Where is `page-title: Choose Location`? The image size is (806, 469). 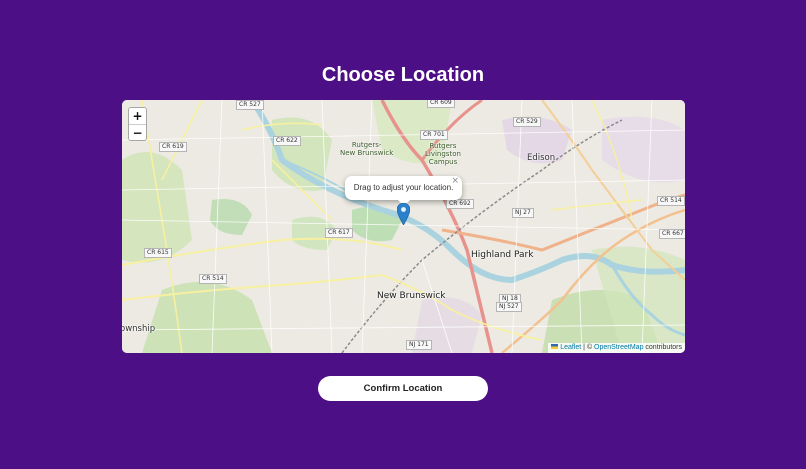 page-title: Choose Location is located at coordinates (403, 75).